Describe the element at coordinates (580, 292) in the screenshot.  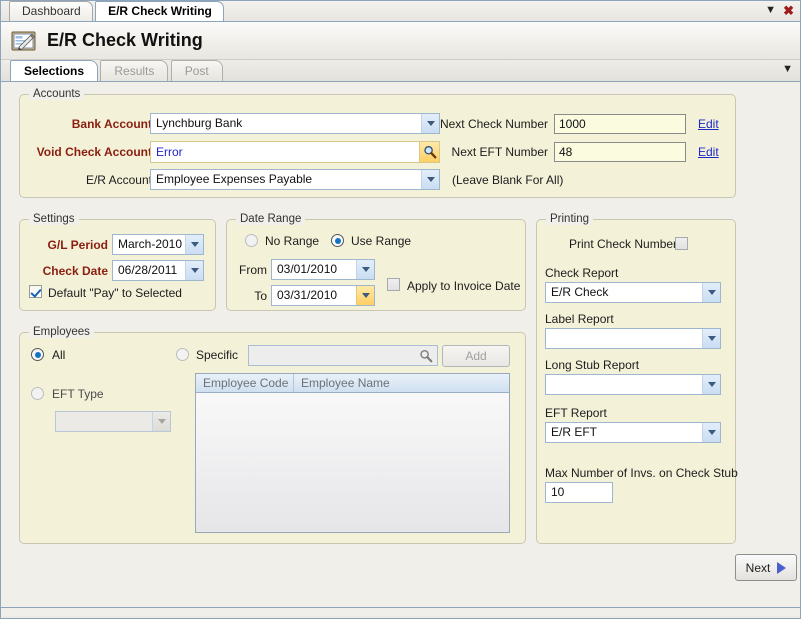
I see `check-report-value: E/R Check` at that location.